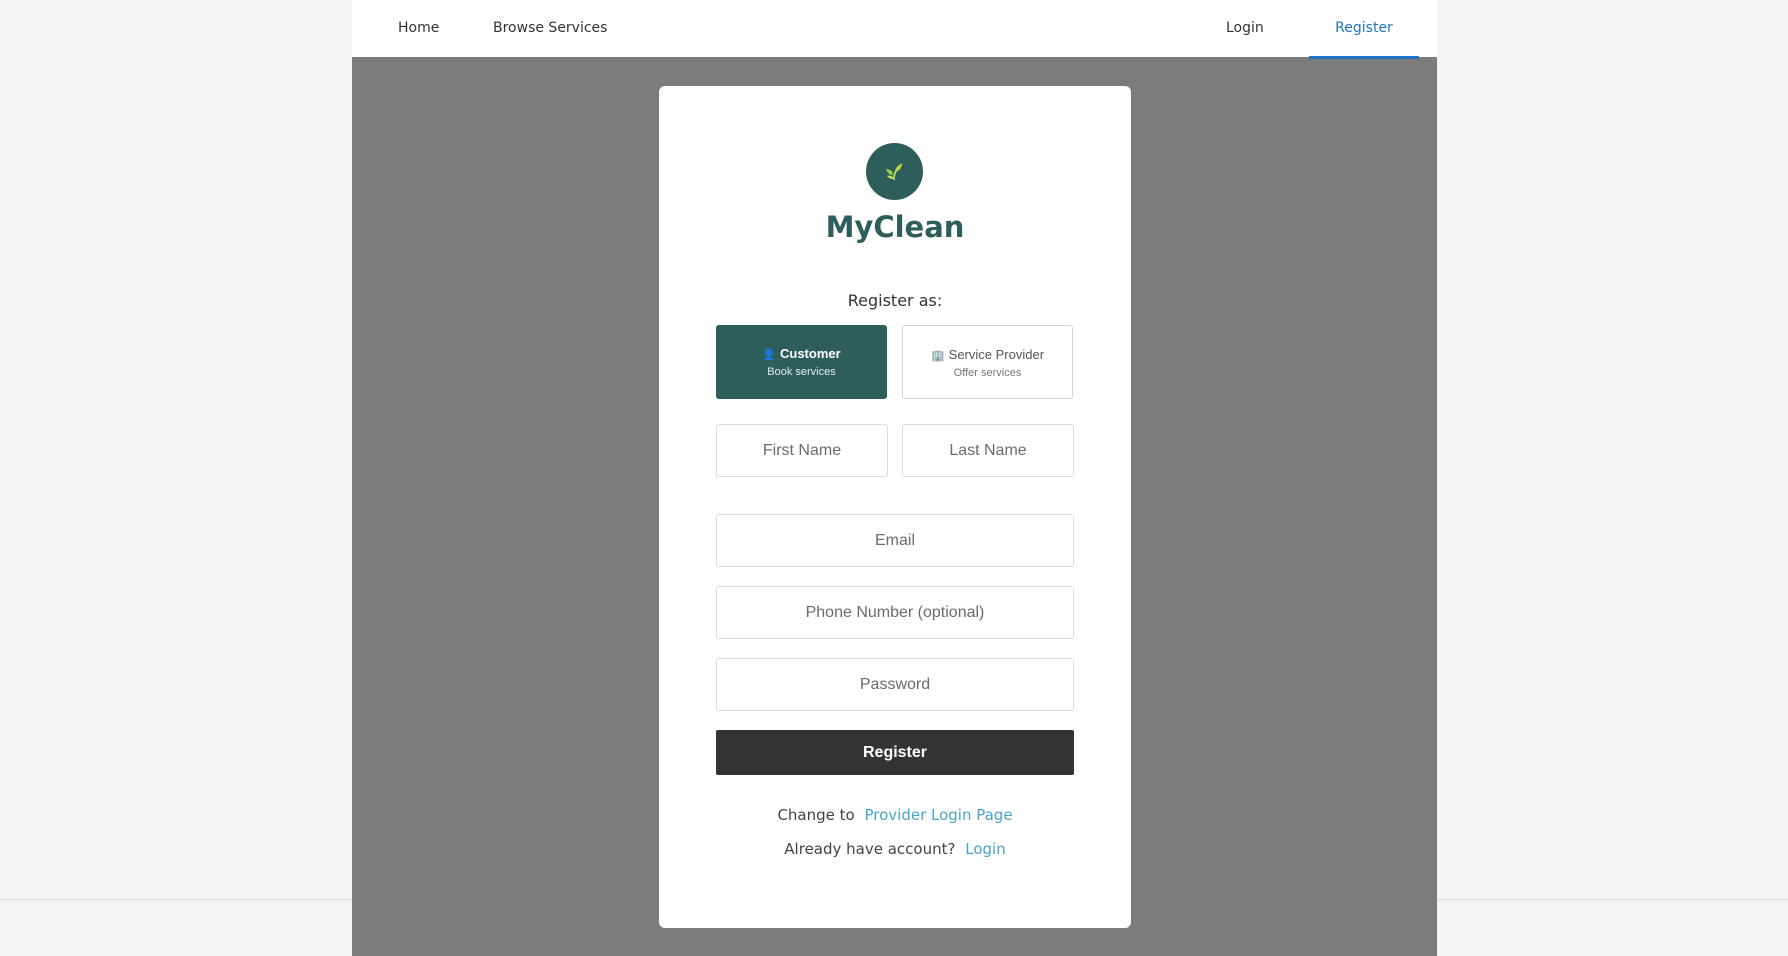 This screenshot has width=1788, height=956. I want to click on nav-register-link: Register, so click(1364, 28).